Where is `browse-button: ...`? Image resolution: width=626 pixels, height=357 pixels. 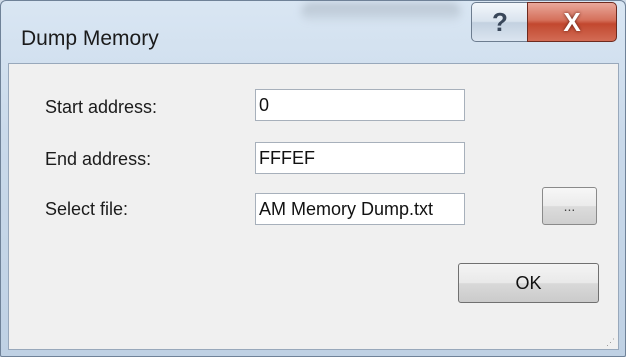 browse-button: ... is located at coordinates (569, 206).